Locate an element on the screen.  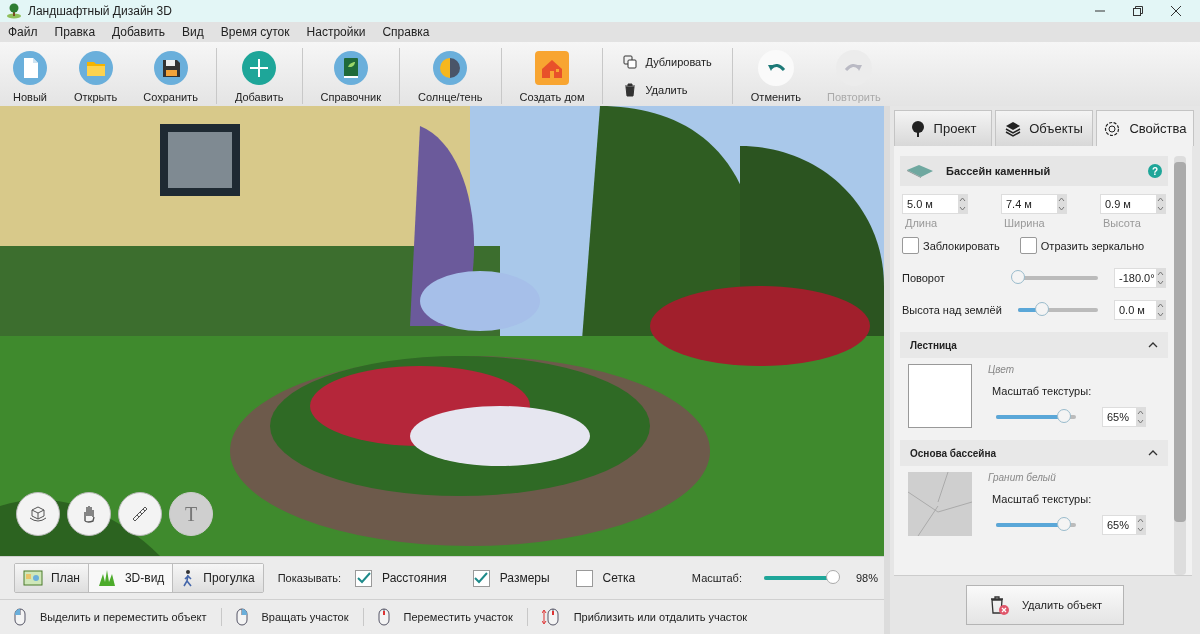
menu-item: Справка is located at coordinates (406, 32).